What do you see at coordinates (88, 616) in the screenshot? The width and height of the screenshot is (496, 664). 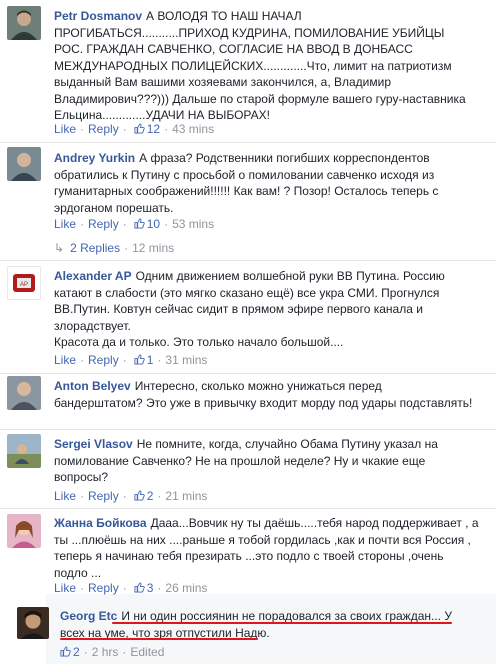 I see `comment-author: Georg Etc` at bounding box center [88, 616].